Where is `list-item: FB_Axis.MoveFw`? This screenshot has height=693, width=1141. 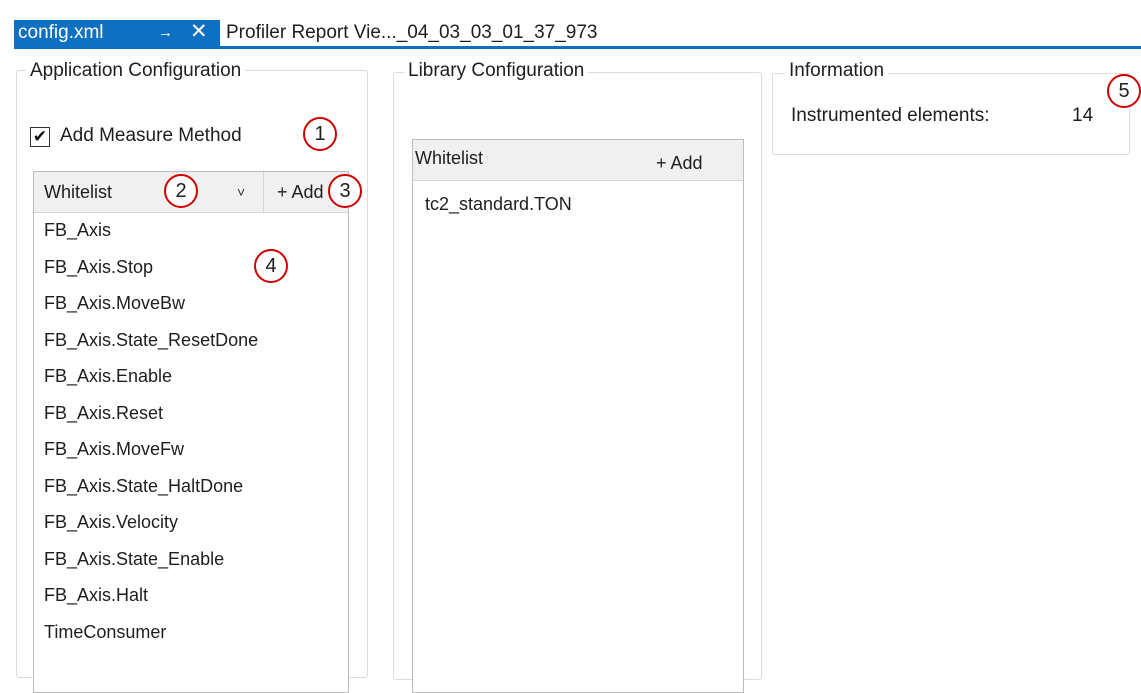 list-item: FB_Axis.MoveFw is located at coordinates (151, 453).